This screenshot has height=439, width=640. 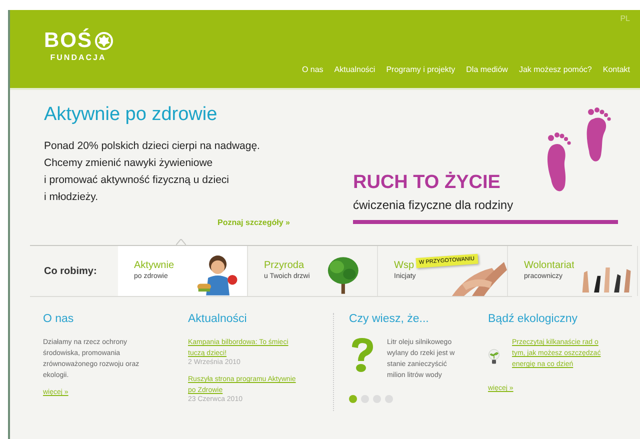 What do you see at coordinates (427, 183) in the screenshot?
I see `banner-title: RUCH TO ŻYCIE` at bounding box center [427, 183].